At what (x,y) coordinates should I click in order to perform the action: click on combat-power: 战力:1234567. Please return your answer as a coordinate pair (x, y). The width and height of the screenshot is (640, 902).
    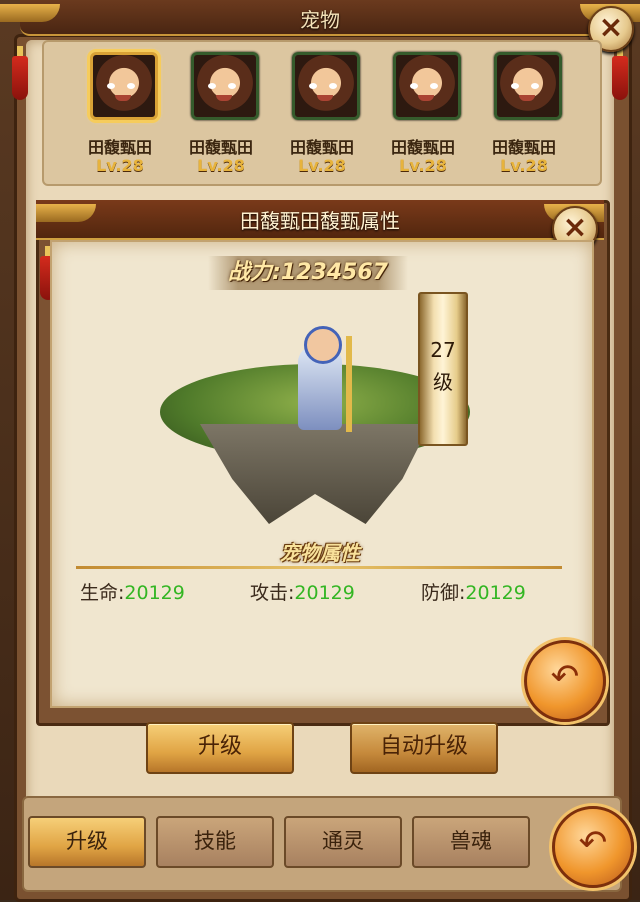
    Looking at the image, I should click on (308, 273).